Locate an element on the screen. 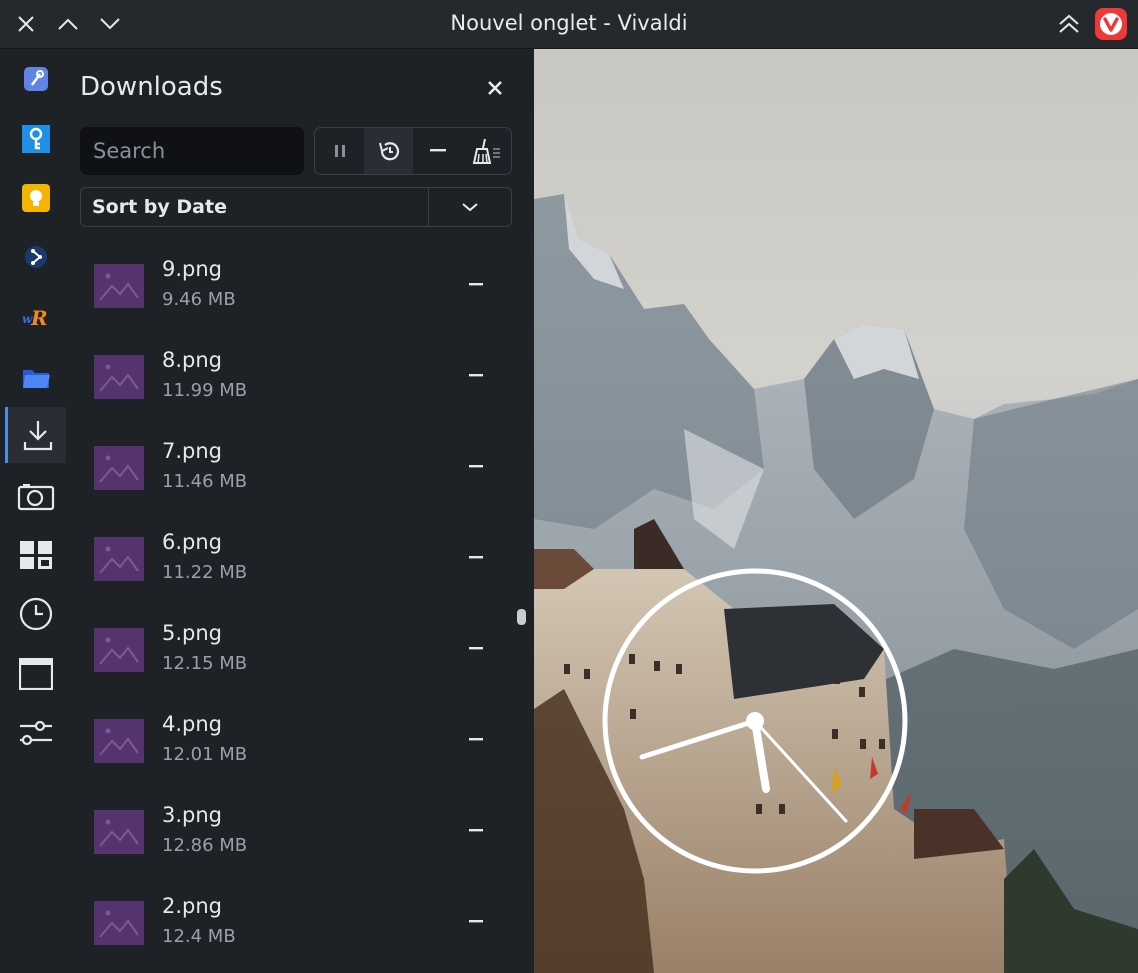  history-icon is located at coordinates (388, 151).